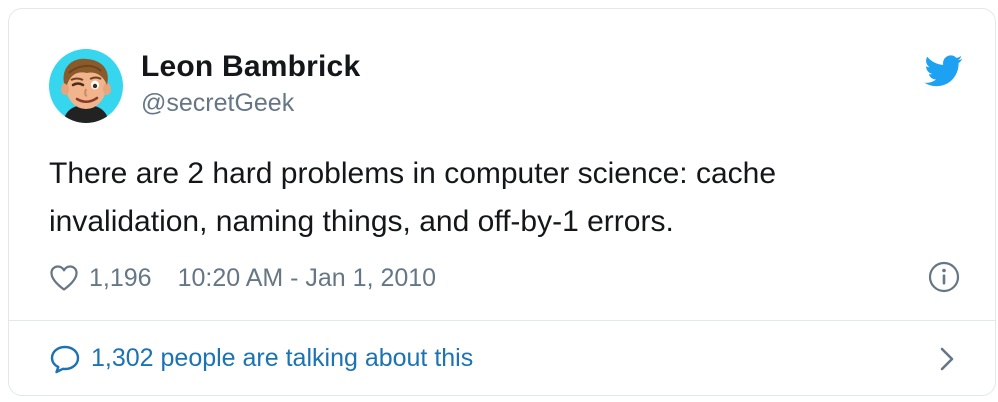 The height and width of the screenshot is (402, 998). I want to click on author-name: Leon Bambrick, so click(250, 67).